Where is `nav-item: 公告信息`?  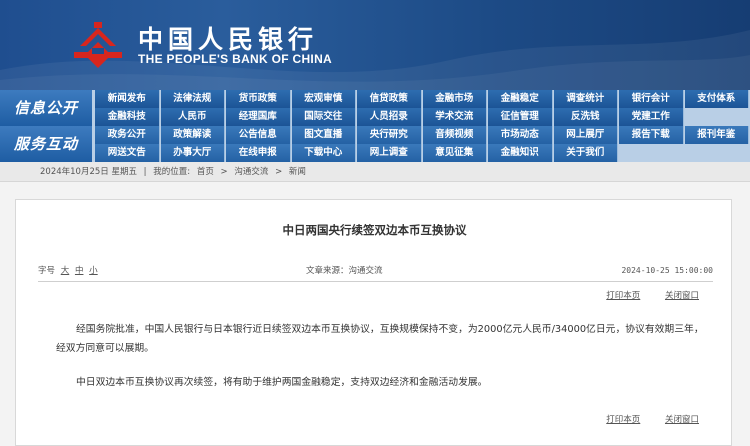
nav-item: 公告信息 is located at coordinates (258, 135).